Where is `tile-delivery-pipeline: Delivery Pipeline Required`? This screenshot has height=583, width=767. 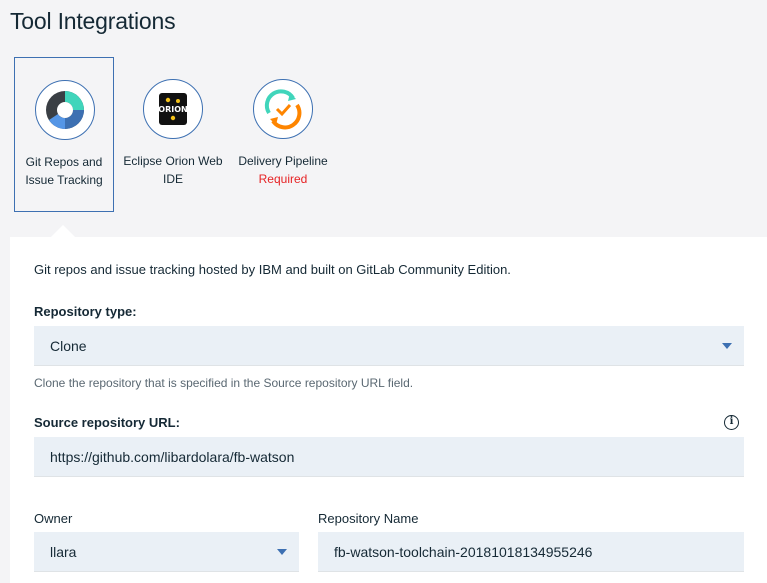 tile-delivery-pipeline: Delivery Pipeline Required is located at coordinates (283, 134).